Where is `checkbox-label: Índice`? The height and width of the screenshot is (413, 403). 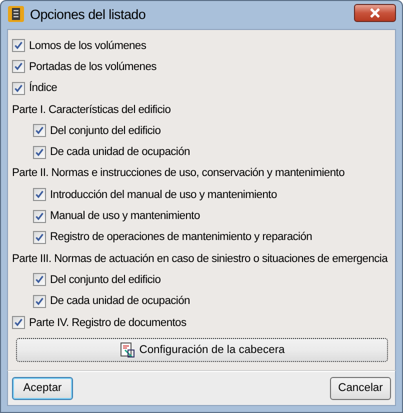 checkbox-label: Índice is located at coordinates (43, 88).